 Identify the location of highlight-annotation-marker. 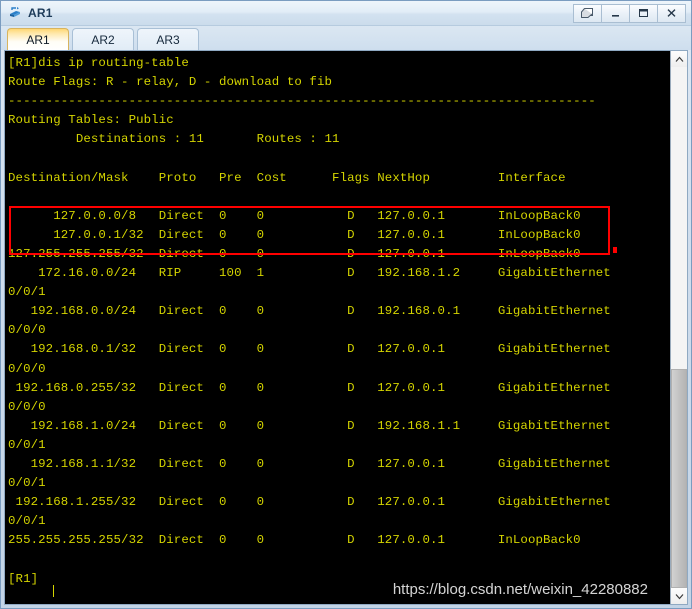
(615, 250).